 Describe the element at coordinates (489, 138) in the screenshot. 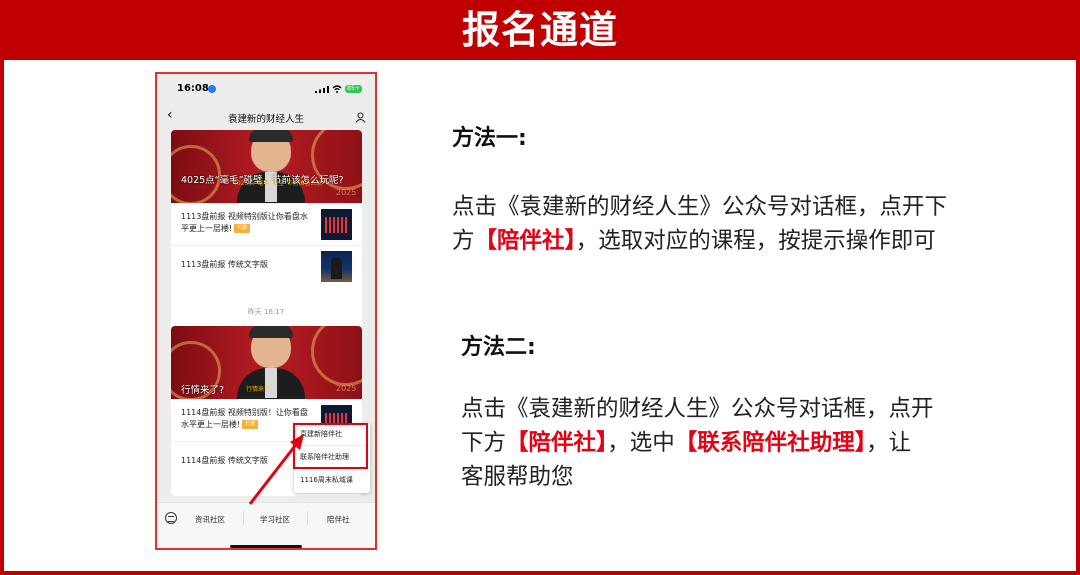

I see `method-one-title: 方法一:` at that location.